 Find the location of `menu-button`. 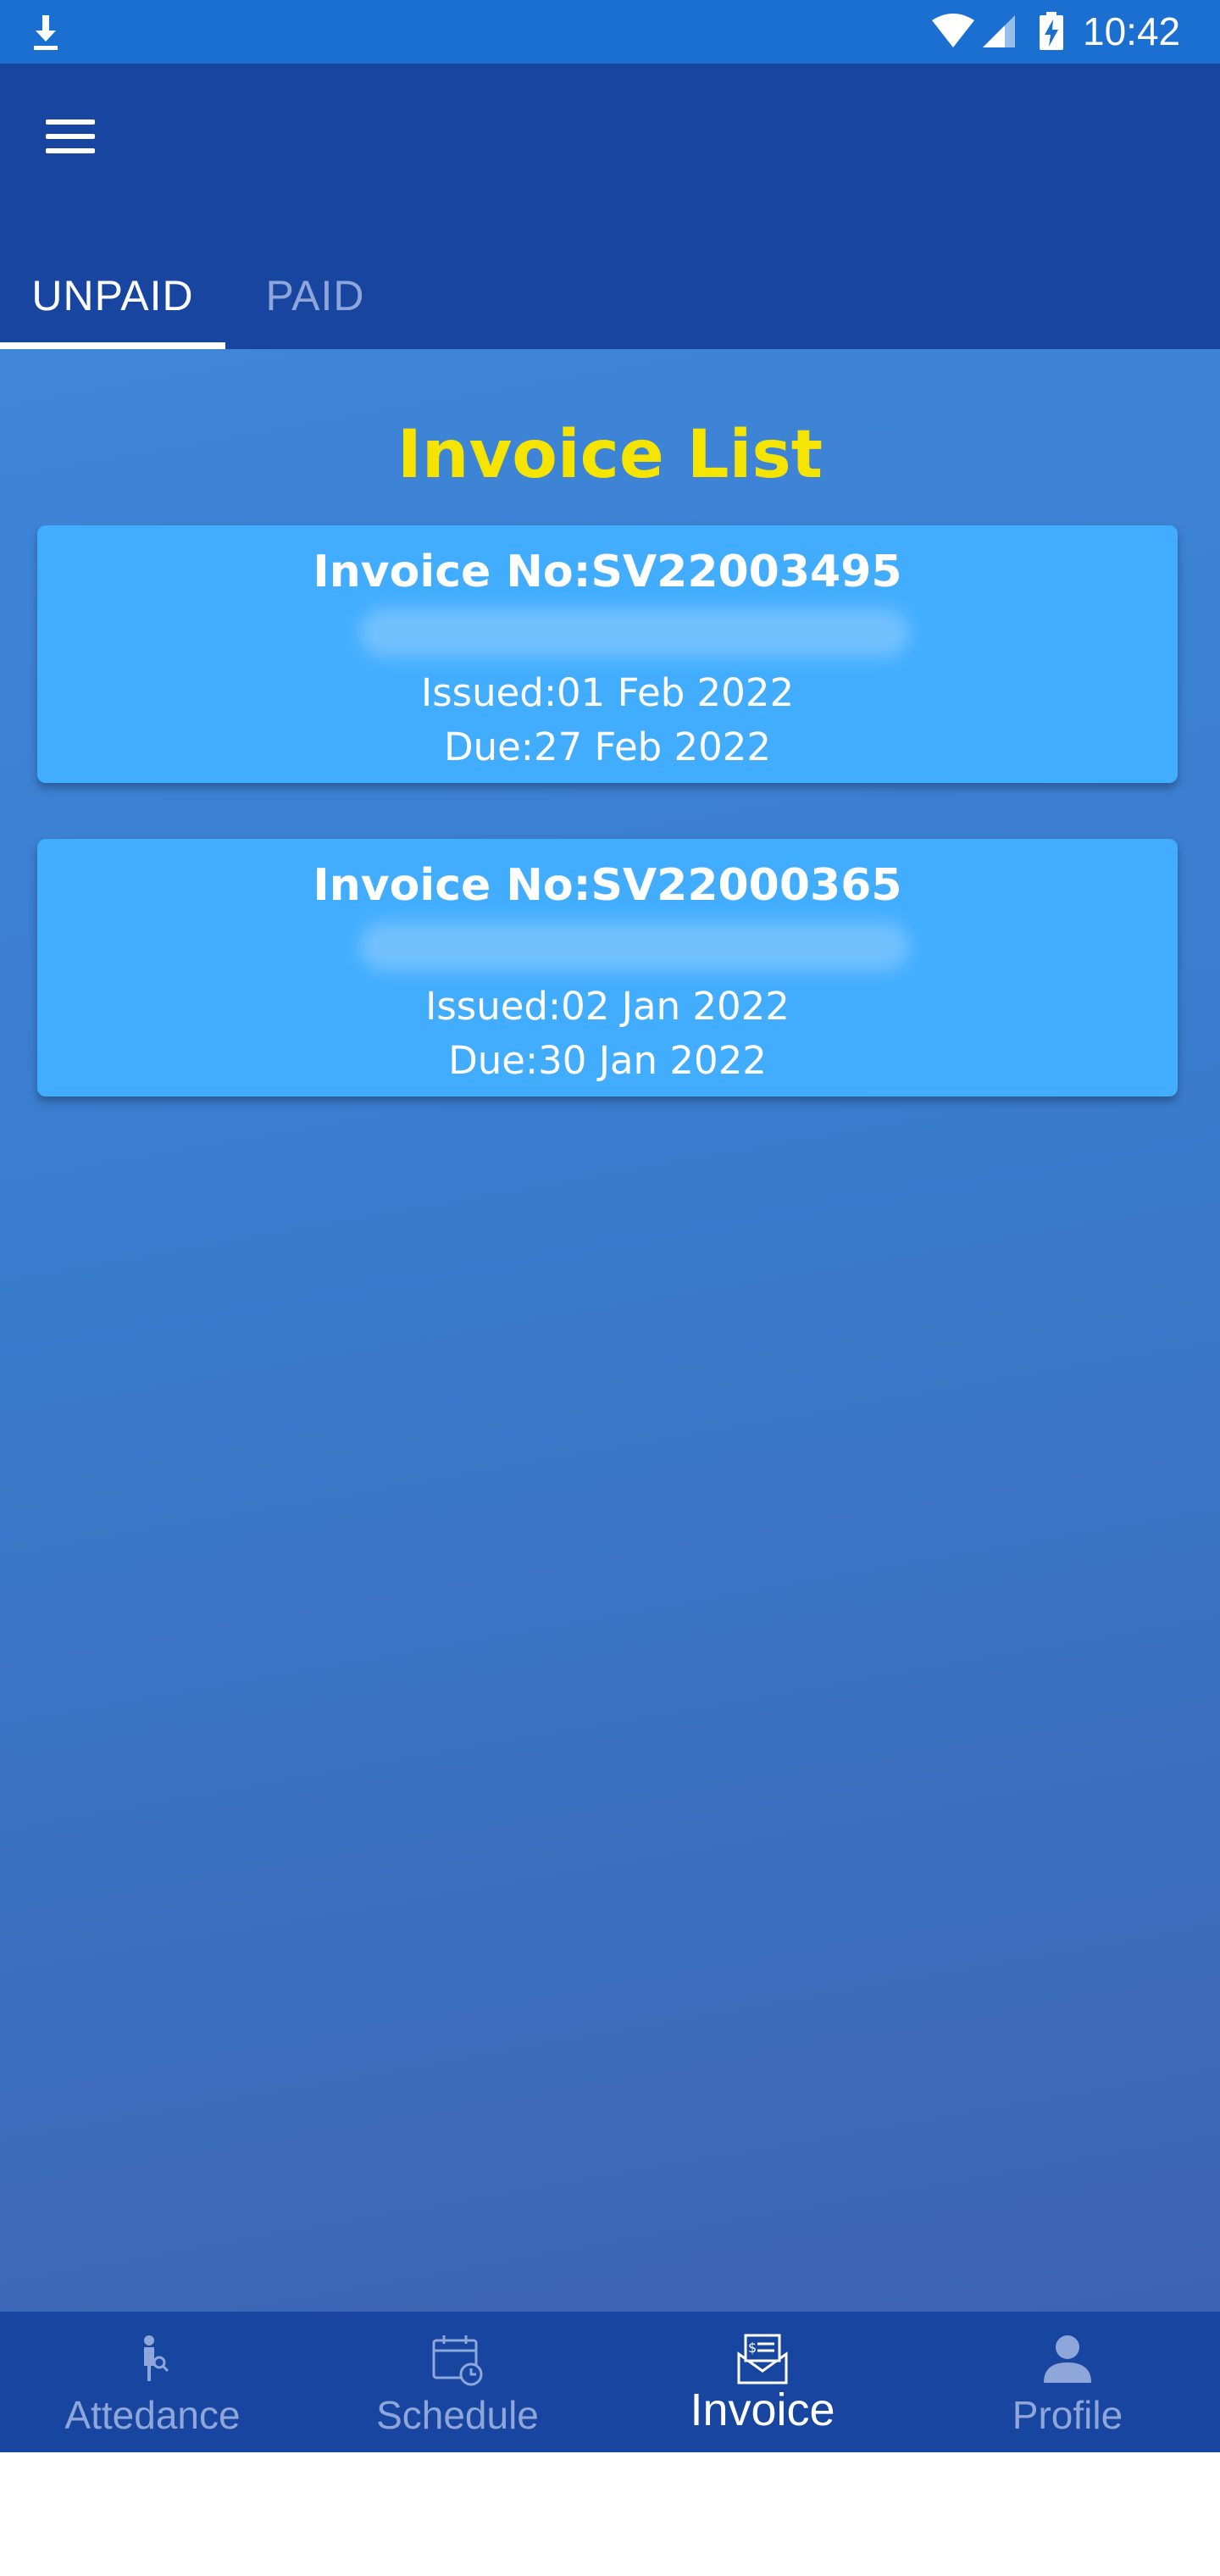

menu-button is located at coordinates (71, 136).